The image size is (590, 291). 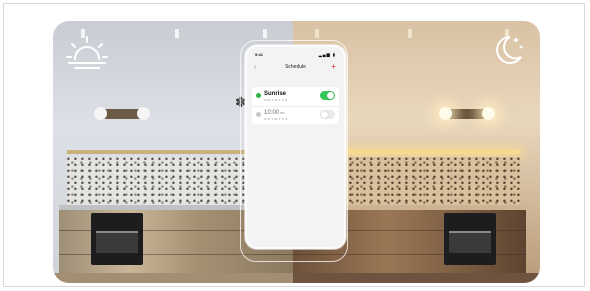 What do you see at coordinates (87, 52) in the screenshot?
I see `sunrise-icon` at bounding box center [87, 52].